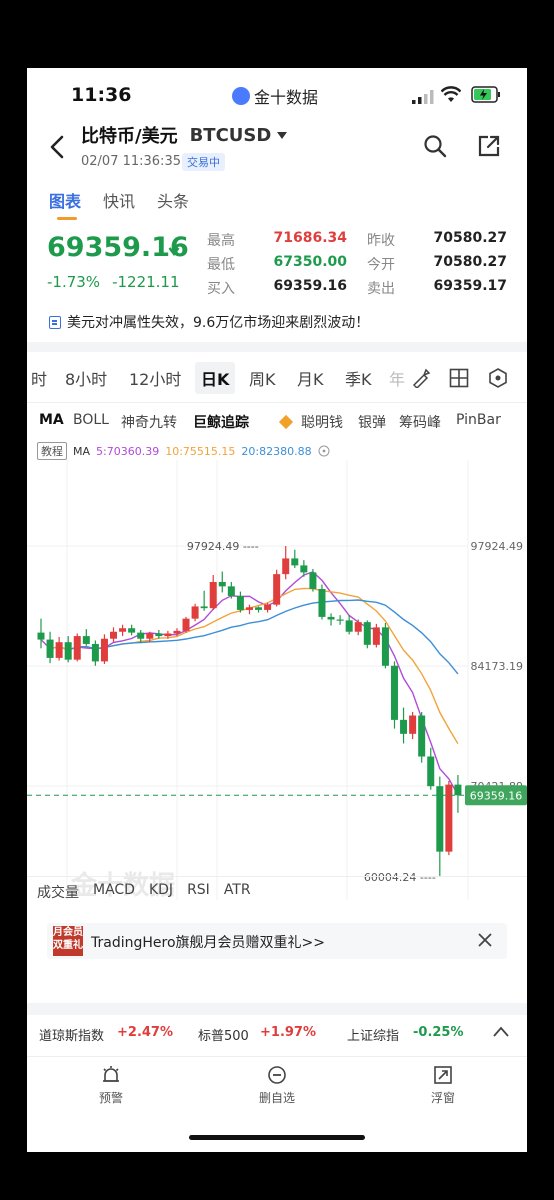  I want to click on ind-chip-peak: 筹码峰, so click(420, 422).